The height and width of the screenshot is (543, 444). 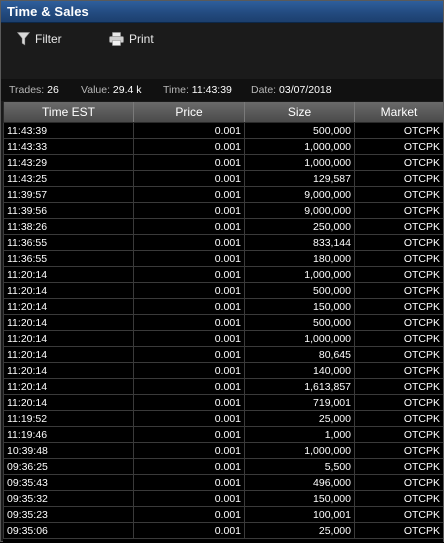 I want to click on table-row: 11:36:55 0.001 180,000 OTCPK, so click(x=223, y=258).